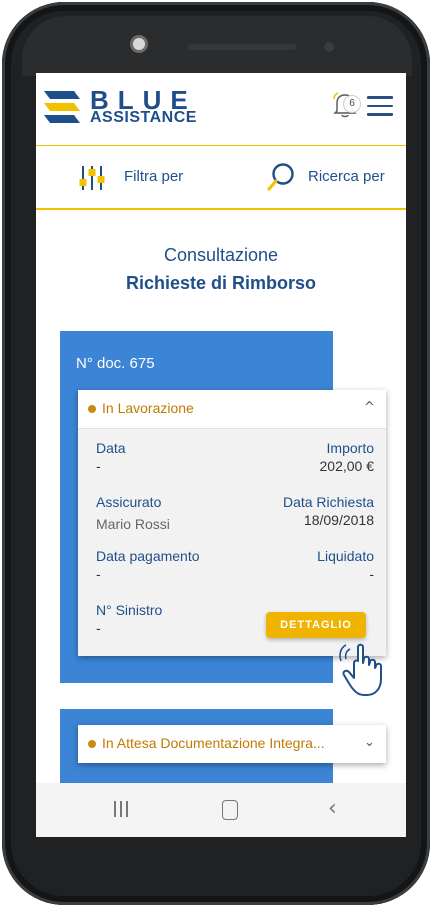 The height and width of the screenshot is (907, 434). Describe the element at coordinates (350, 448) in the screenshot. I see `importo-label: Importo` at that location.